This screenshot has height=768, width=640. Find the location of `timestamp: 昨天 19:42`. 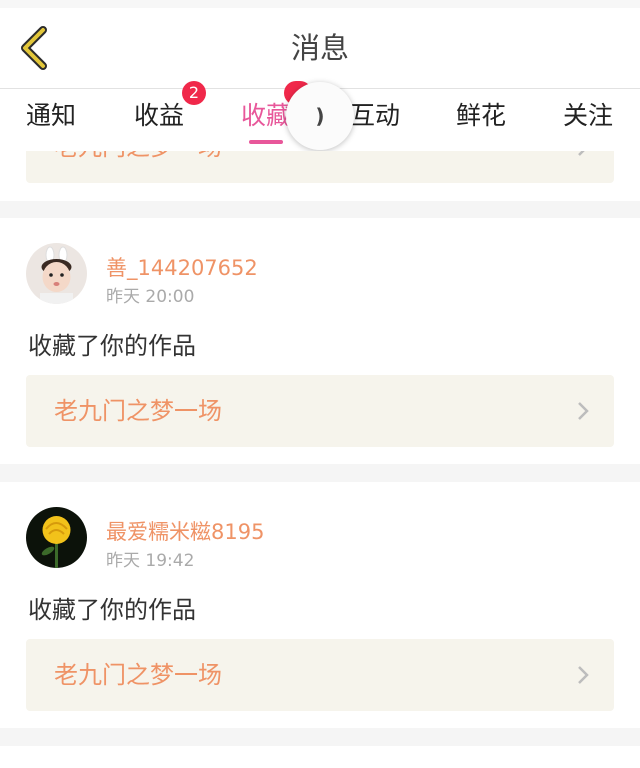

timestamp: 昨天 19:42 is located at coordinates (150, 561).